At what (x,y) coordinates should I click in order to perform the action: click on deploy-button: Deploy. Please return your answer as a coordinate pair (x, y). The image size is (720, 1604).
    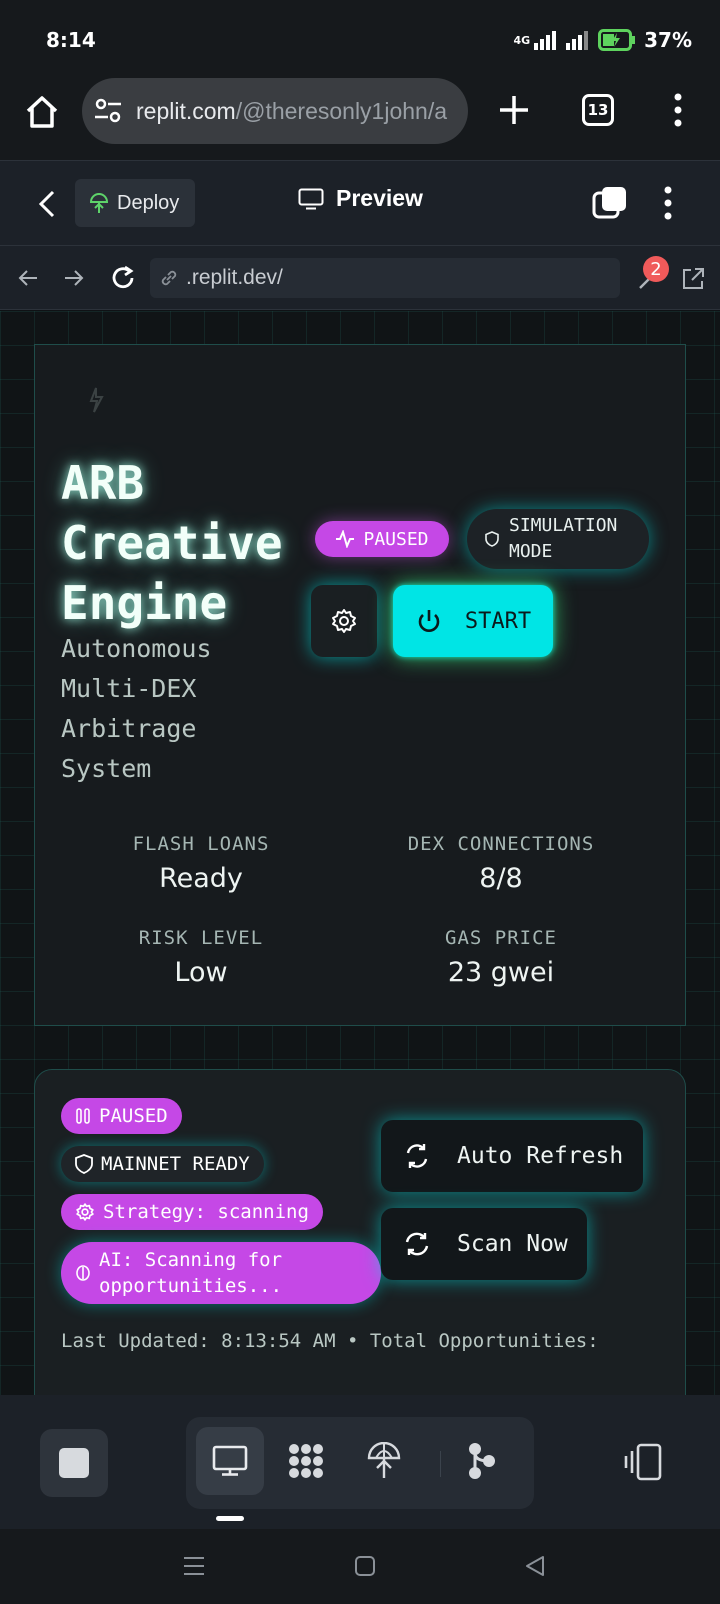
    Looking at the image, I should click on (135, 203).